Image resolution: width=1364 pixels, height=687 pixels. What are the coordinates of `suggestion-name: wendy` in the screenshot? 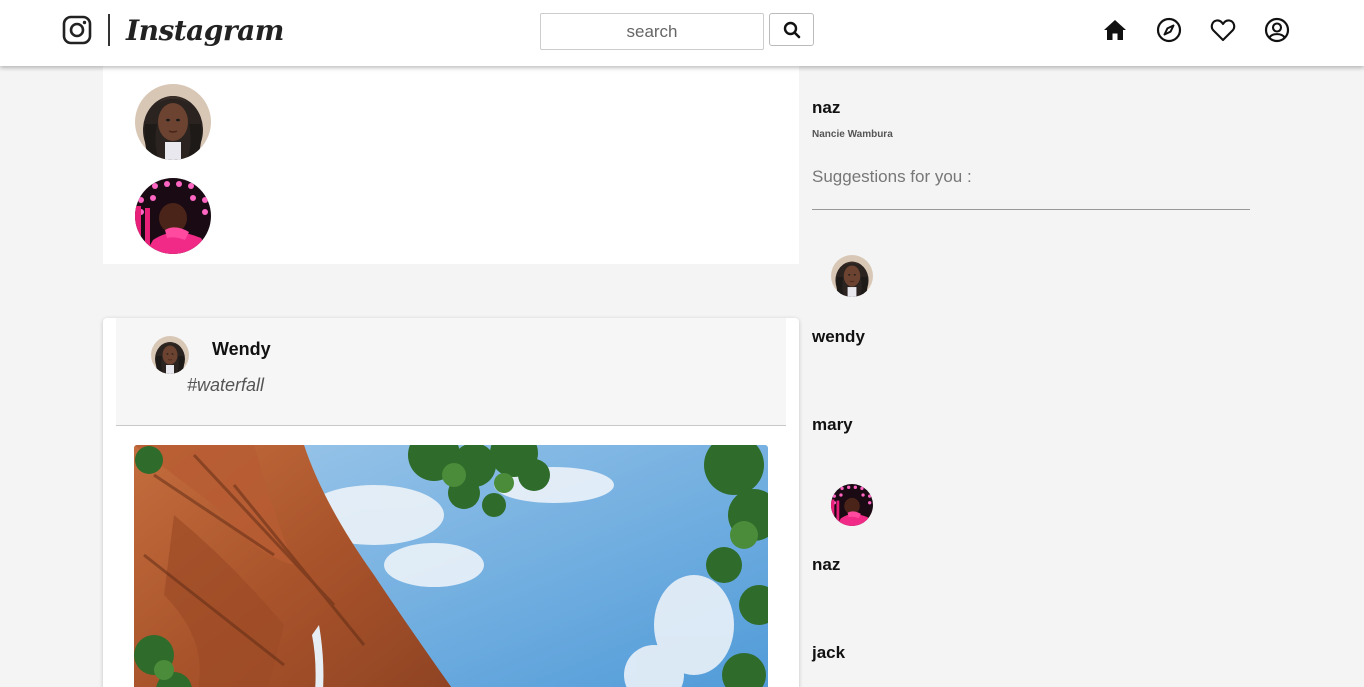 It's located at (838, 337).